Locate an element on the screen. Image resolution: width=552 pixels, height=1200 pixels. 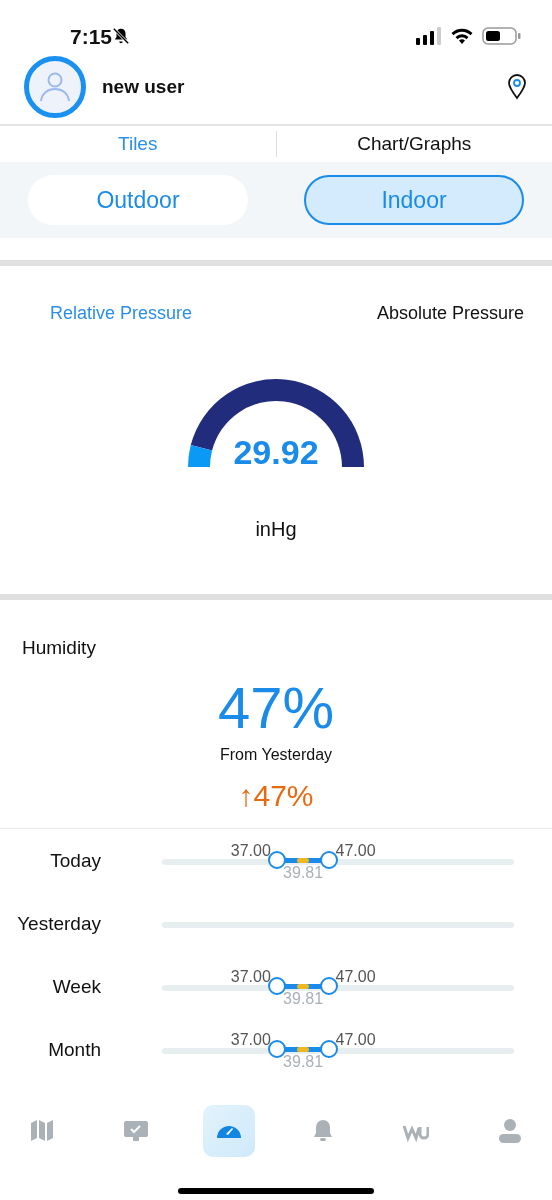
comparison-label: From Yesterday is located at coordinates (276, 754).